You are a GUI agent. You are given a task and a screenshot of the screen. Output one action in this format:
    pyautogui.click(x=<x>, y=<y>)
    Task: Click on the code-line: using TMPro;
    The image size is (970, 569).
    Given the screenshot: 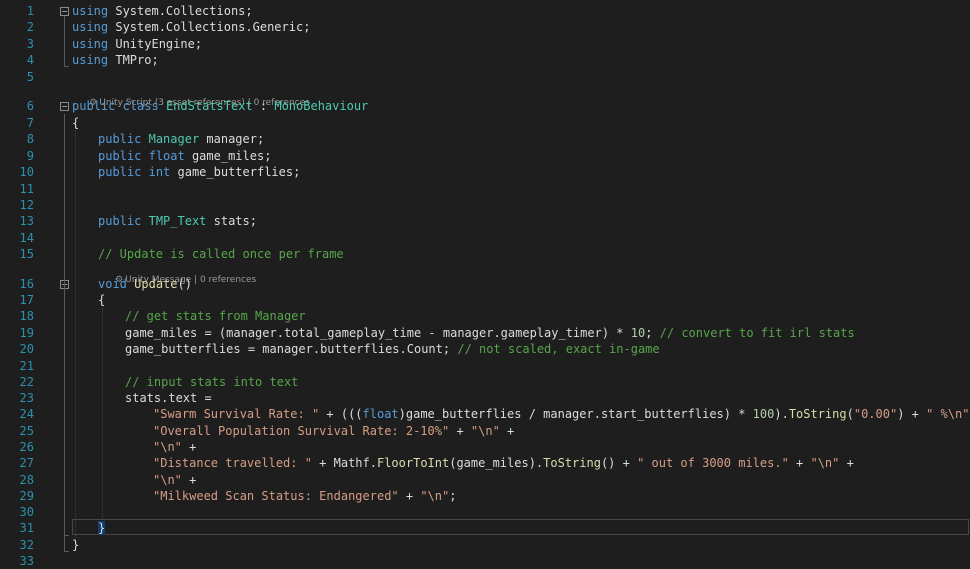 What is the action you would take?
    pyautogui.click(x=115, y=60)
    